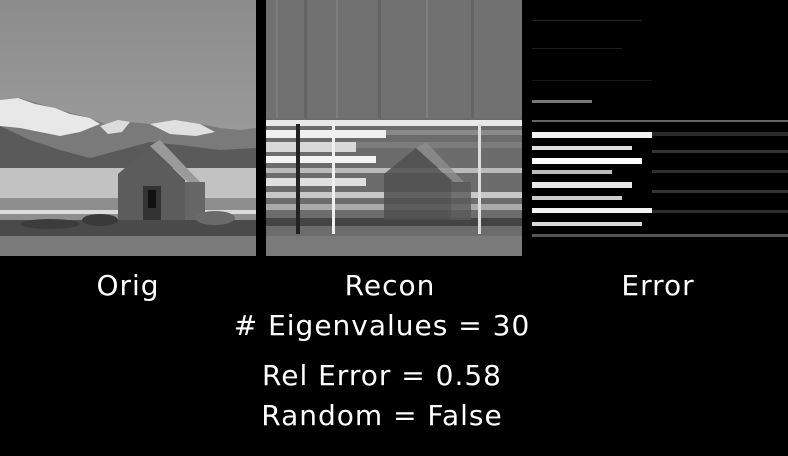 This screenshot has height=456, width=788. What do you see at coordinates (658, 285) in the screenshot?
I see `error-label: Error` at bounding box center [658, 285].